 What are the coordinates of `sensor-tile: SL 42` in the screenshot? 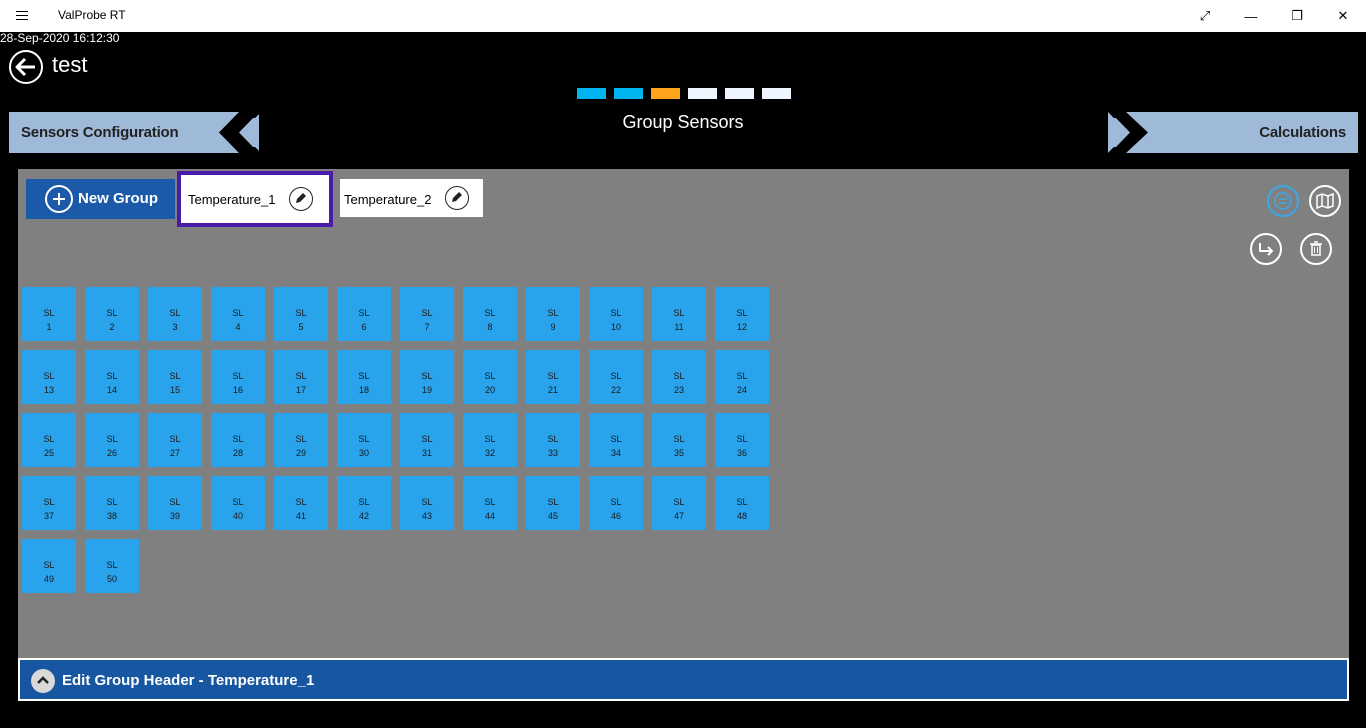 It's located at (364, 503).